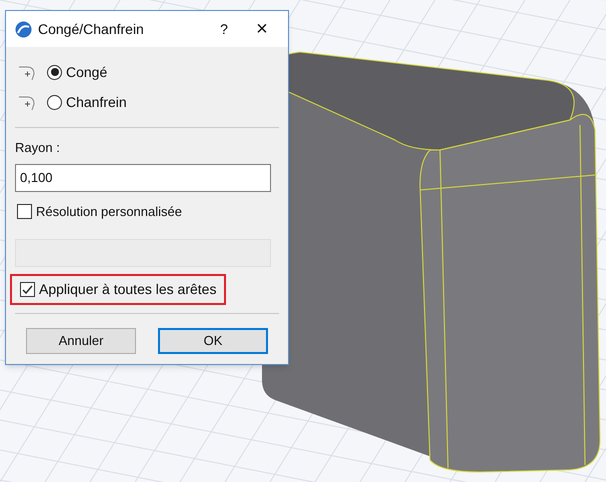 The height and width of the screenshot is (482, 606). What do you see at coordinates (23, 29) in the screenshot?
I see `app-logo-icon` at bounding box center [23, 29].